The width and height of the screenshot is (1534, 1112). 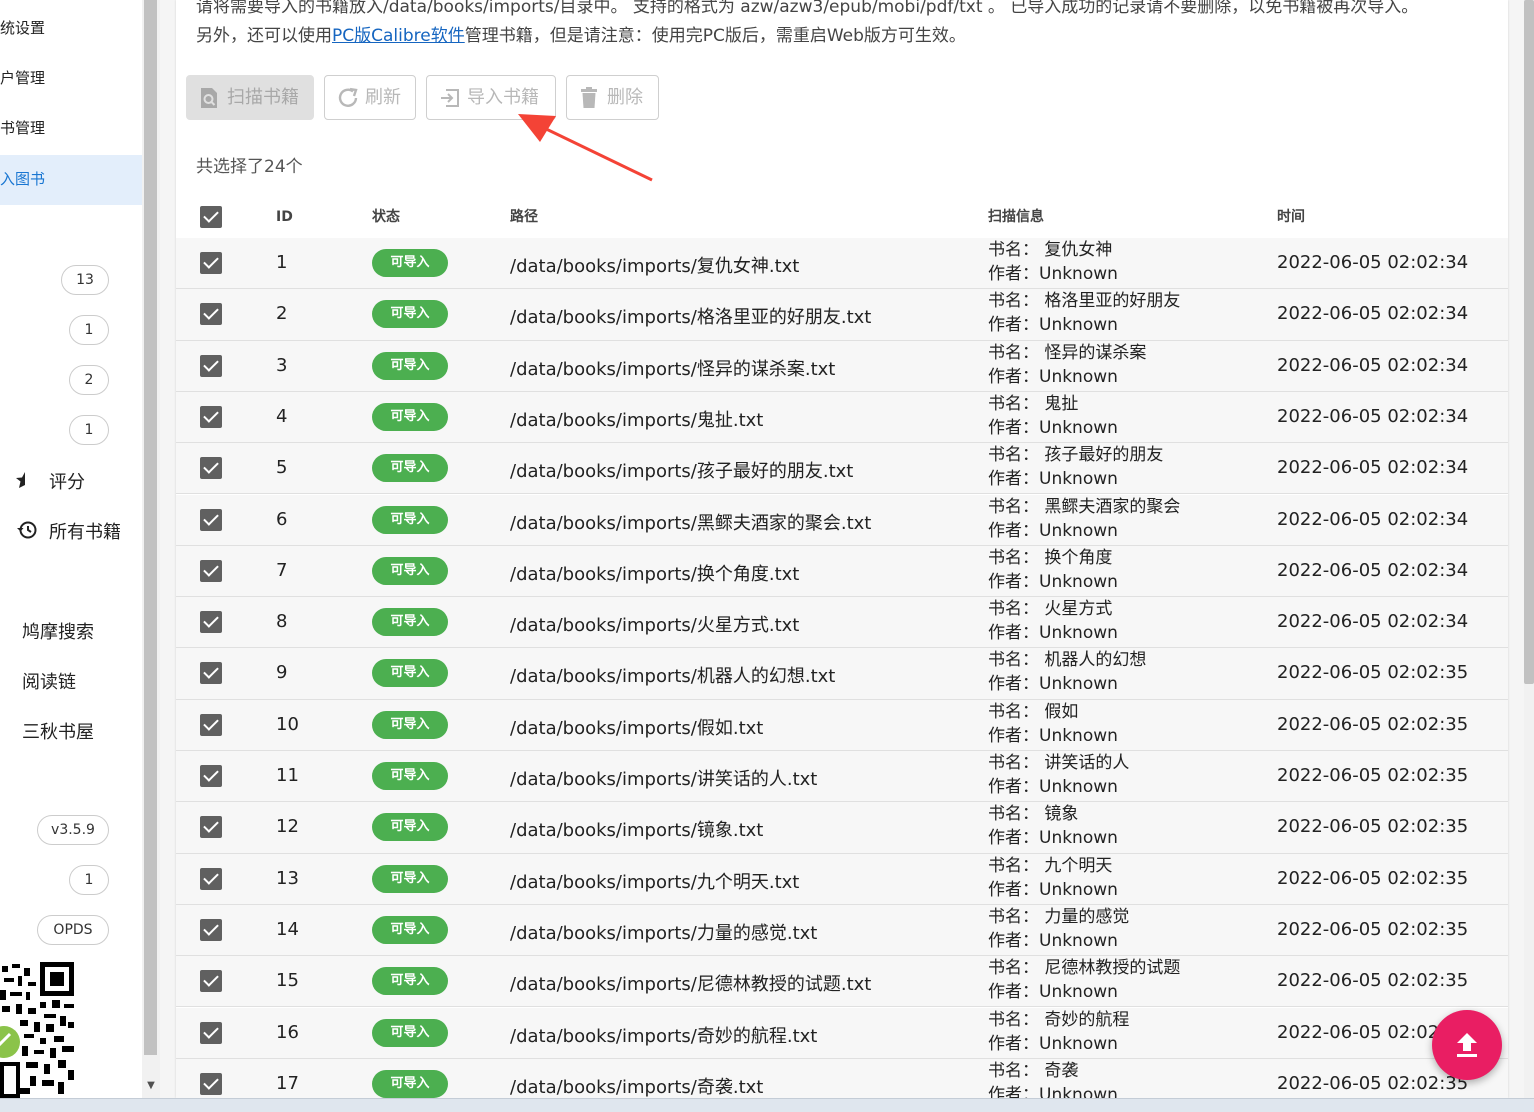 I want to click on sidebar-item-label: 入图书, so click(x=23, y=179).